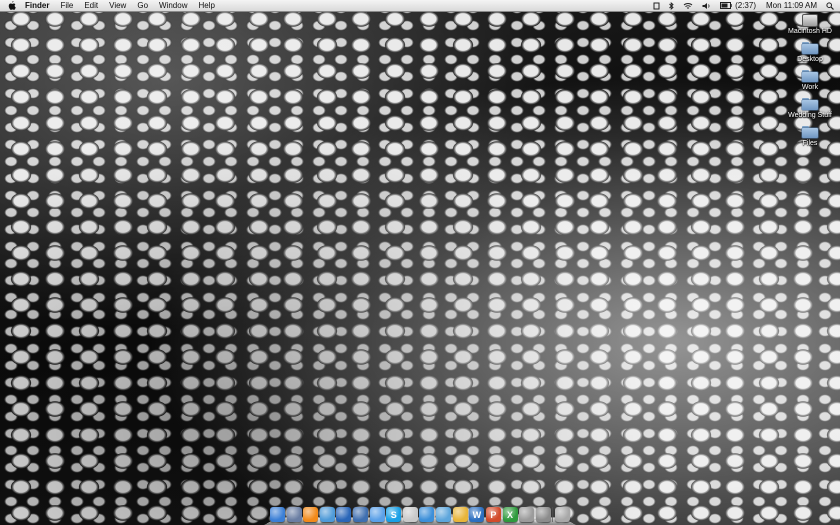 The image size is (840, 525). Describe the element at coordinates (553, 514) in the screenshot. I see `dock-separator` at that location.